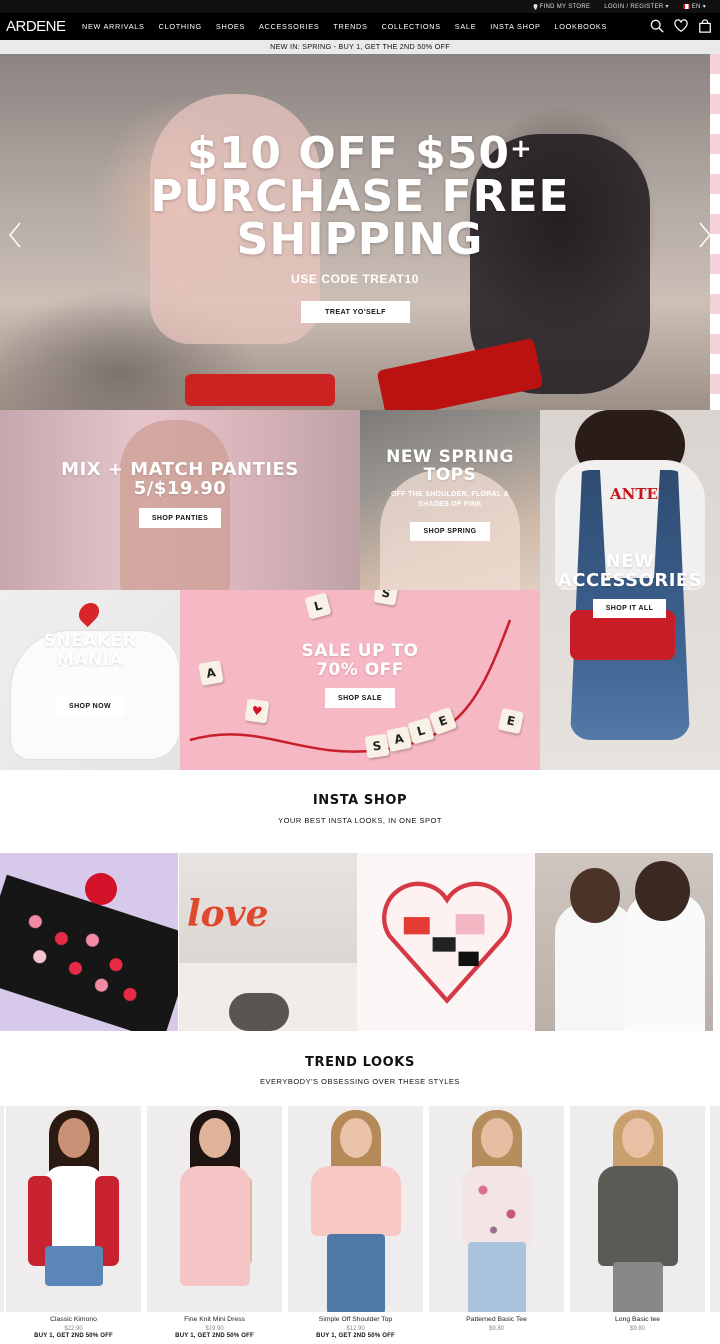  Describe the element at coordinates (562, 6) in the screenshot. I see `find-store-link: FIND MY STORE` at that location.